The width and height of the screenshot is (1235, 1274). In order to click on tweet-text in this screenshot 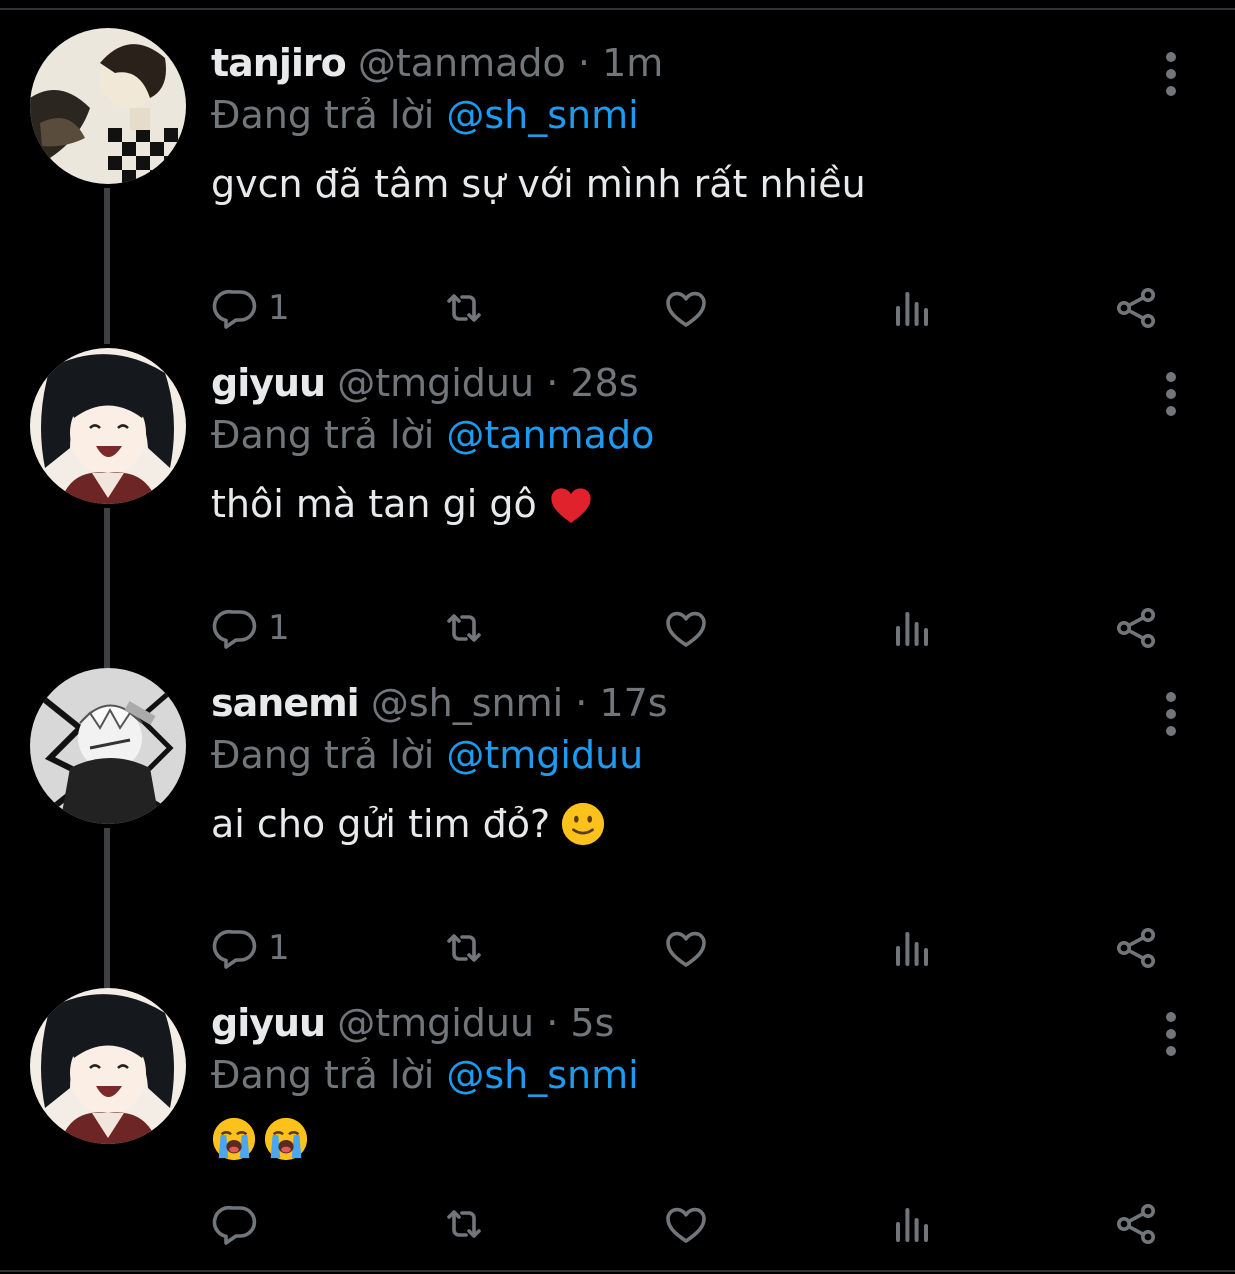, I will do `click(260, 1139)`.